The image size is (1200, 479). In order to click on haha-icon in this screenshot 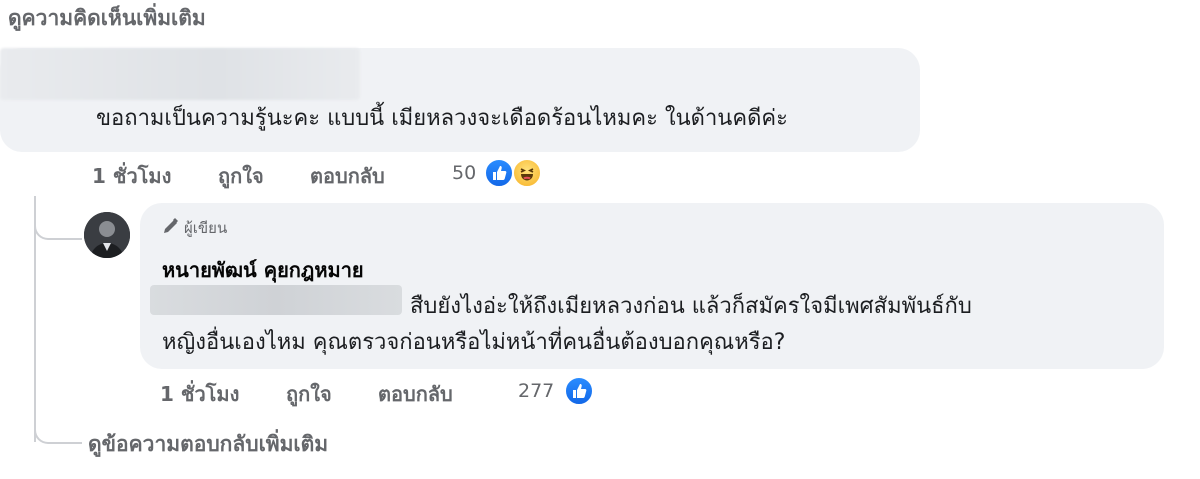, I will do `click(527, 173)`.